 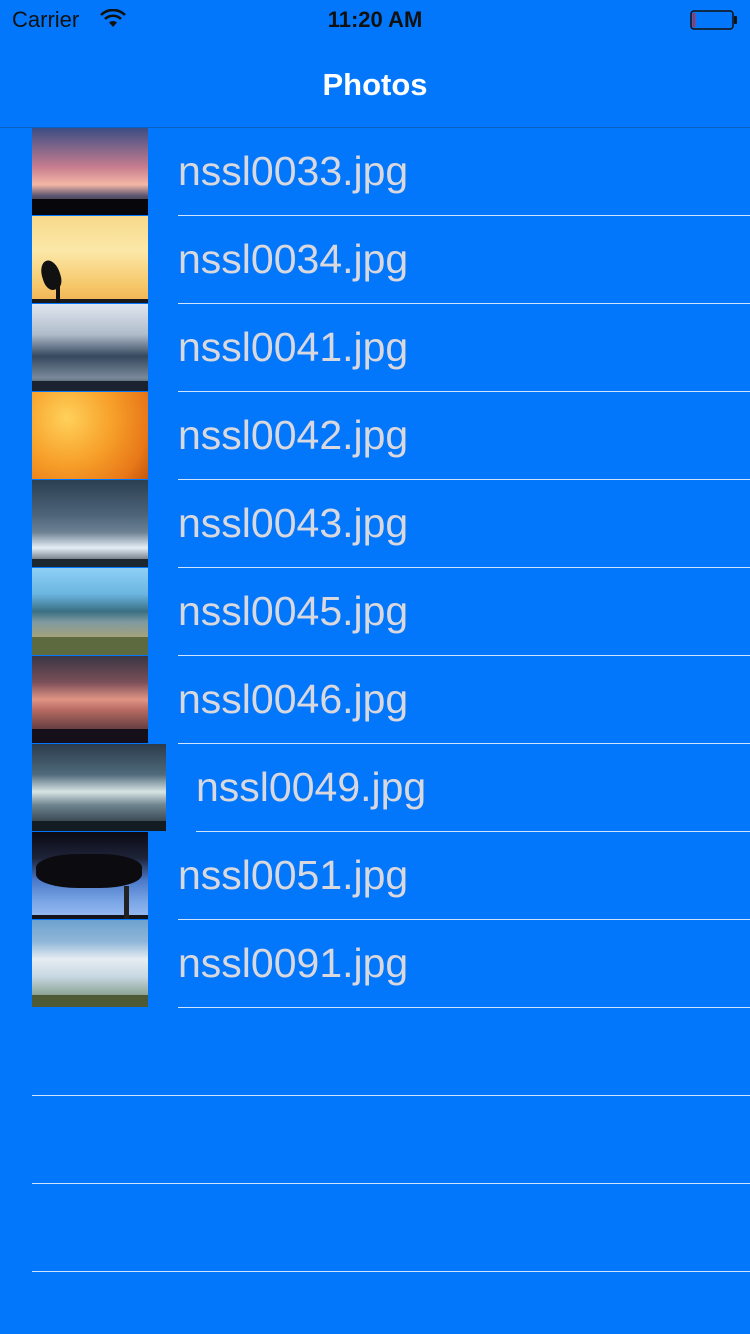 I want to click on photo-filename: nssl0033.jpg, so click(x=293, y=171).